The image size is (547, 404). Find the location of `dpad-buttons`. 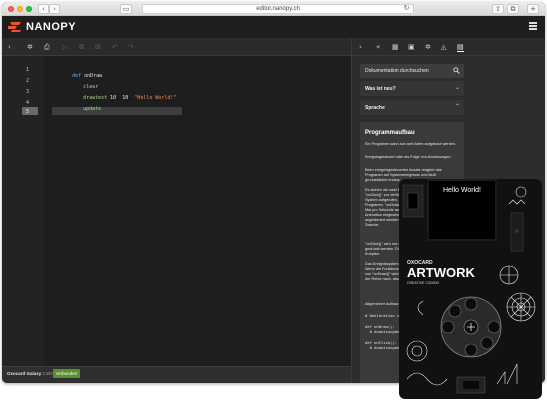

dpad-buttons is located at coordinates (471, 327).